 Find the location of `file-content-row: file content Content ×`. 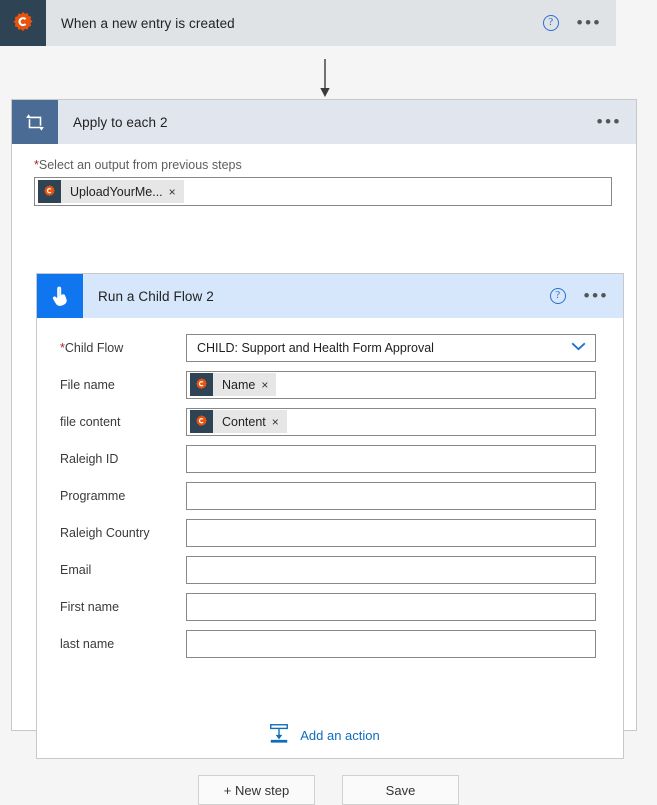

file-content-row: file content Content × is located at coordinates (330, 421).